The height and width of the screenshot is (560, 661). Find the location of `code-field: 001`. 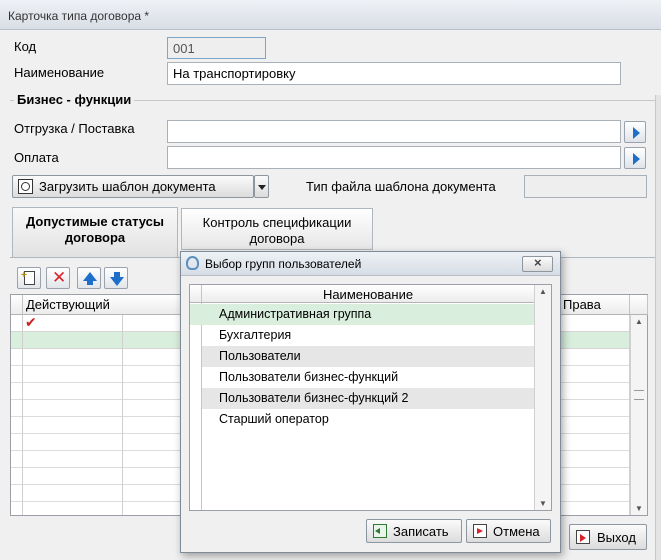

code-field: 001 is located at coordinates (216, 48).